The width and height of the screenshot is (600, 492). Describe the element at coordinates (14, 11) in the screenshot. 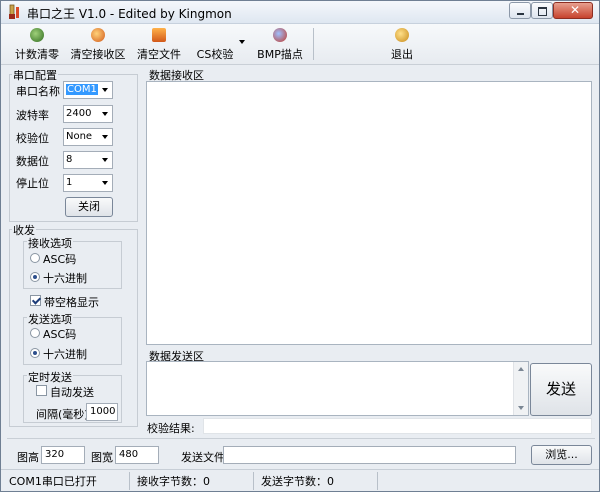

I see `app-icon` at that location.